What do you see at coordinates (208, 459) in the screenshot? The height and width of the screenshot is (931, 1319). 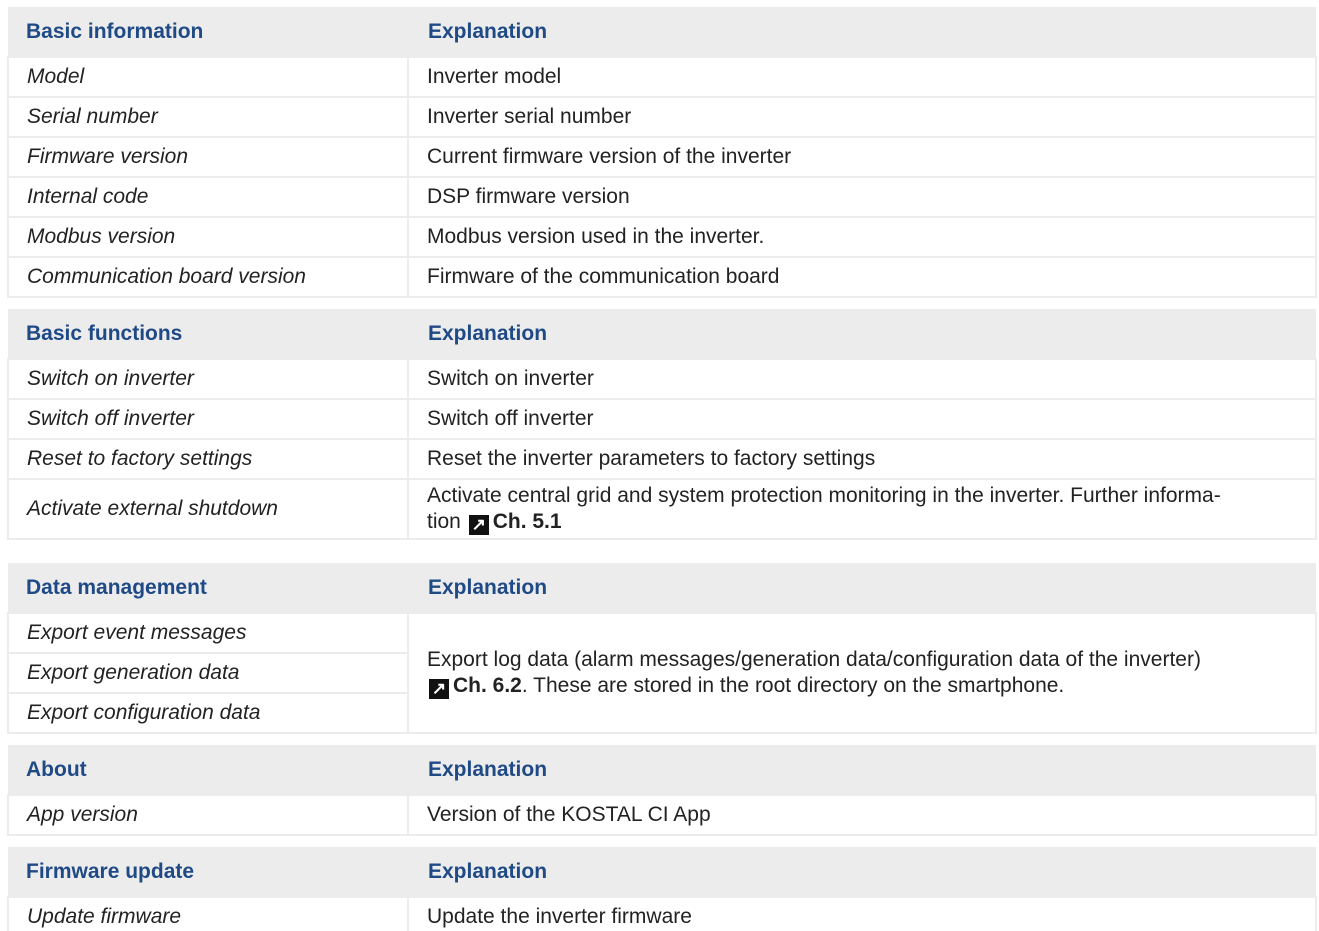 I see `setting-name: Reset to factory settings` at bounding box center [208, 459].